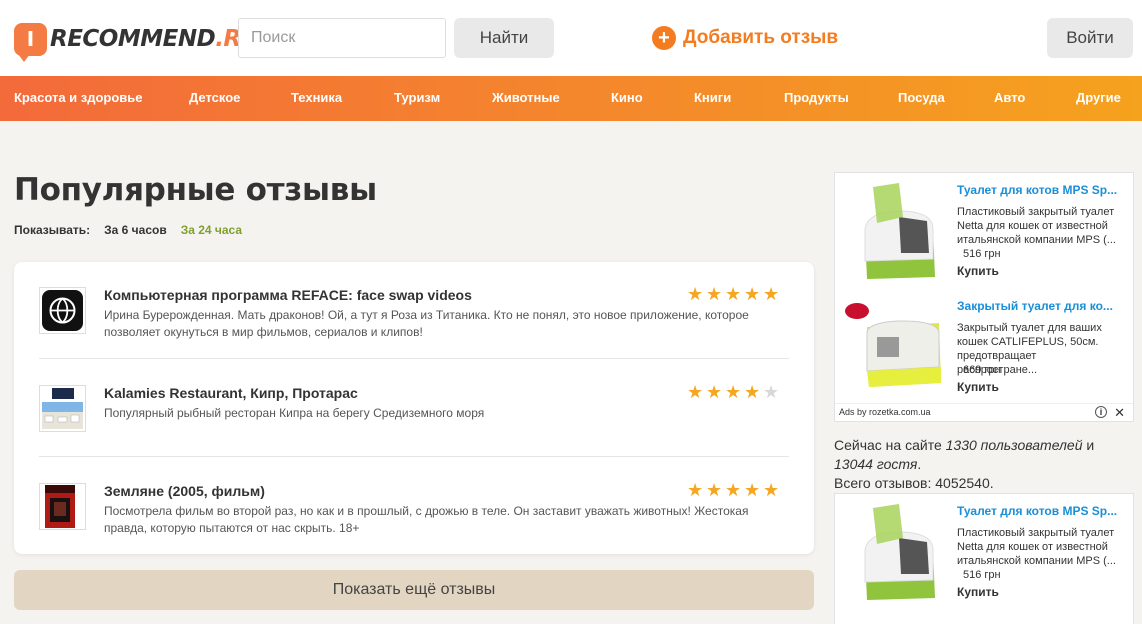 This screenshot has width=1142, height=624. Describe the element at coordinates (316, 97) in the screenshot. I see `nav-item-tech: Техника` at that location.